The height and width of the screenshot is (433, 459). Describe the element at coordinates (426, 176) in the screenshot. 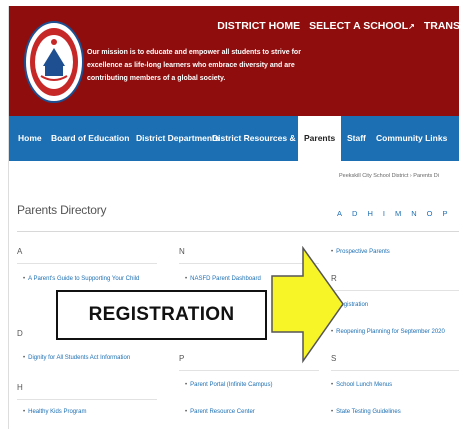

I see `breadcrumb-current: Parents Di` at that location.